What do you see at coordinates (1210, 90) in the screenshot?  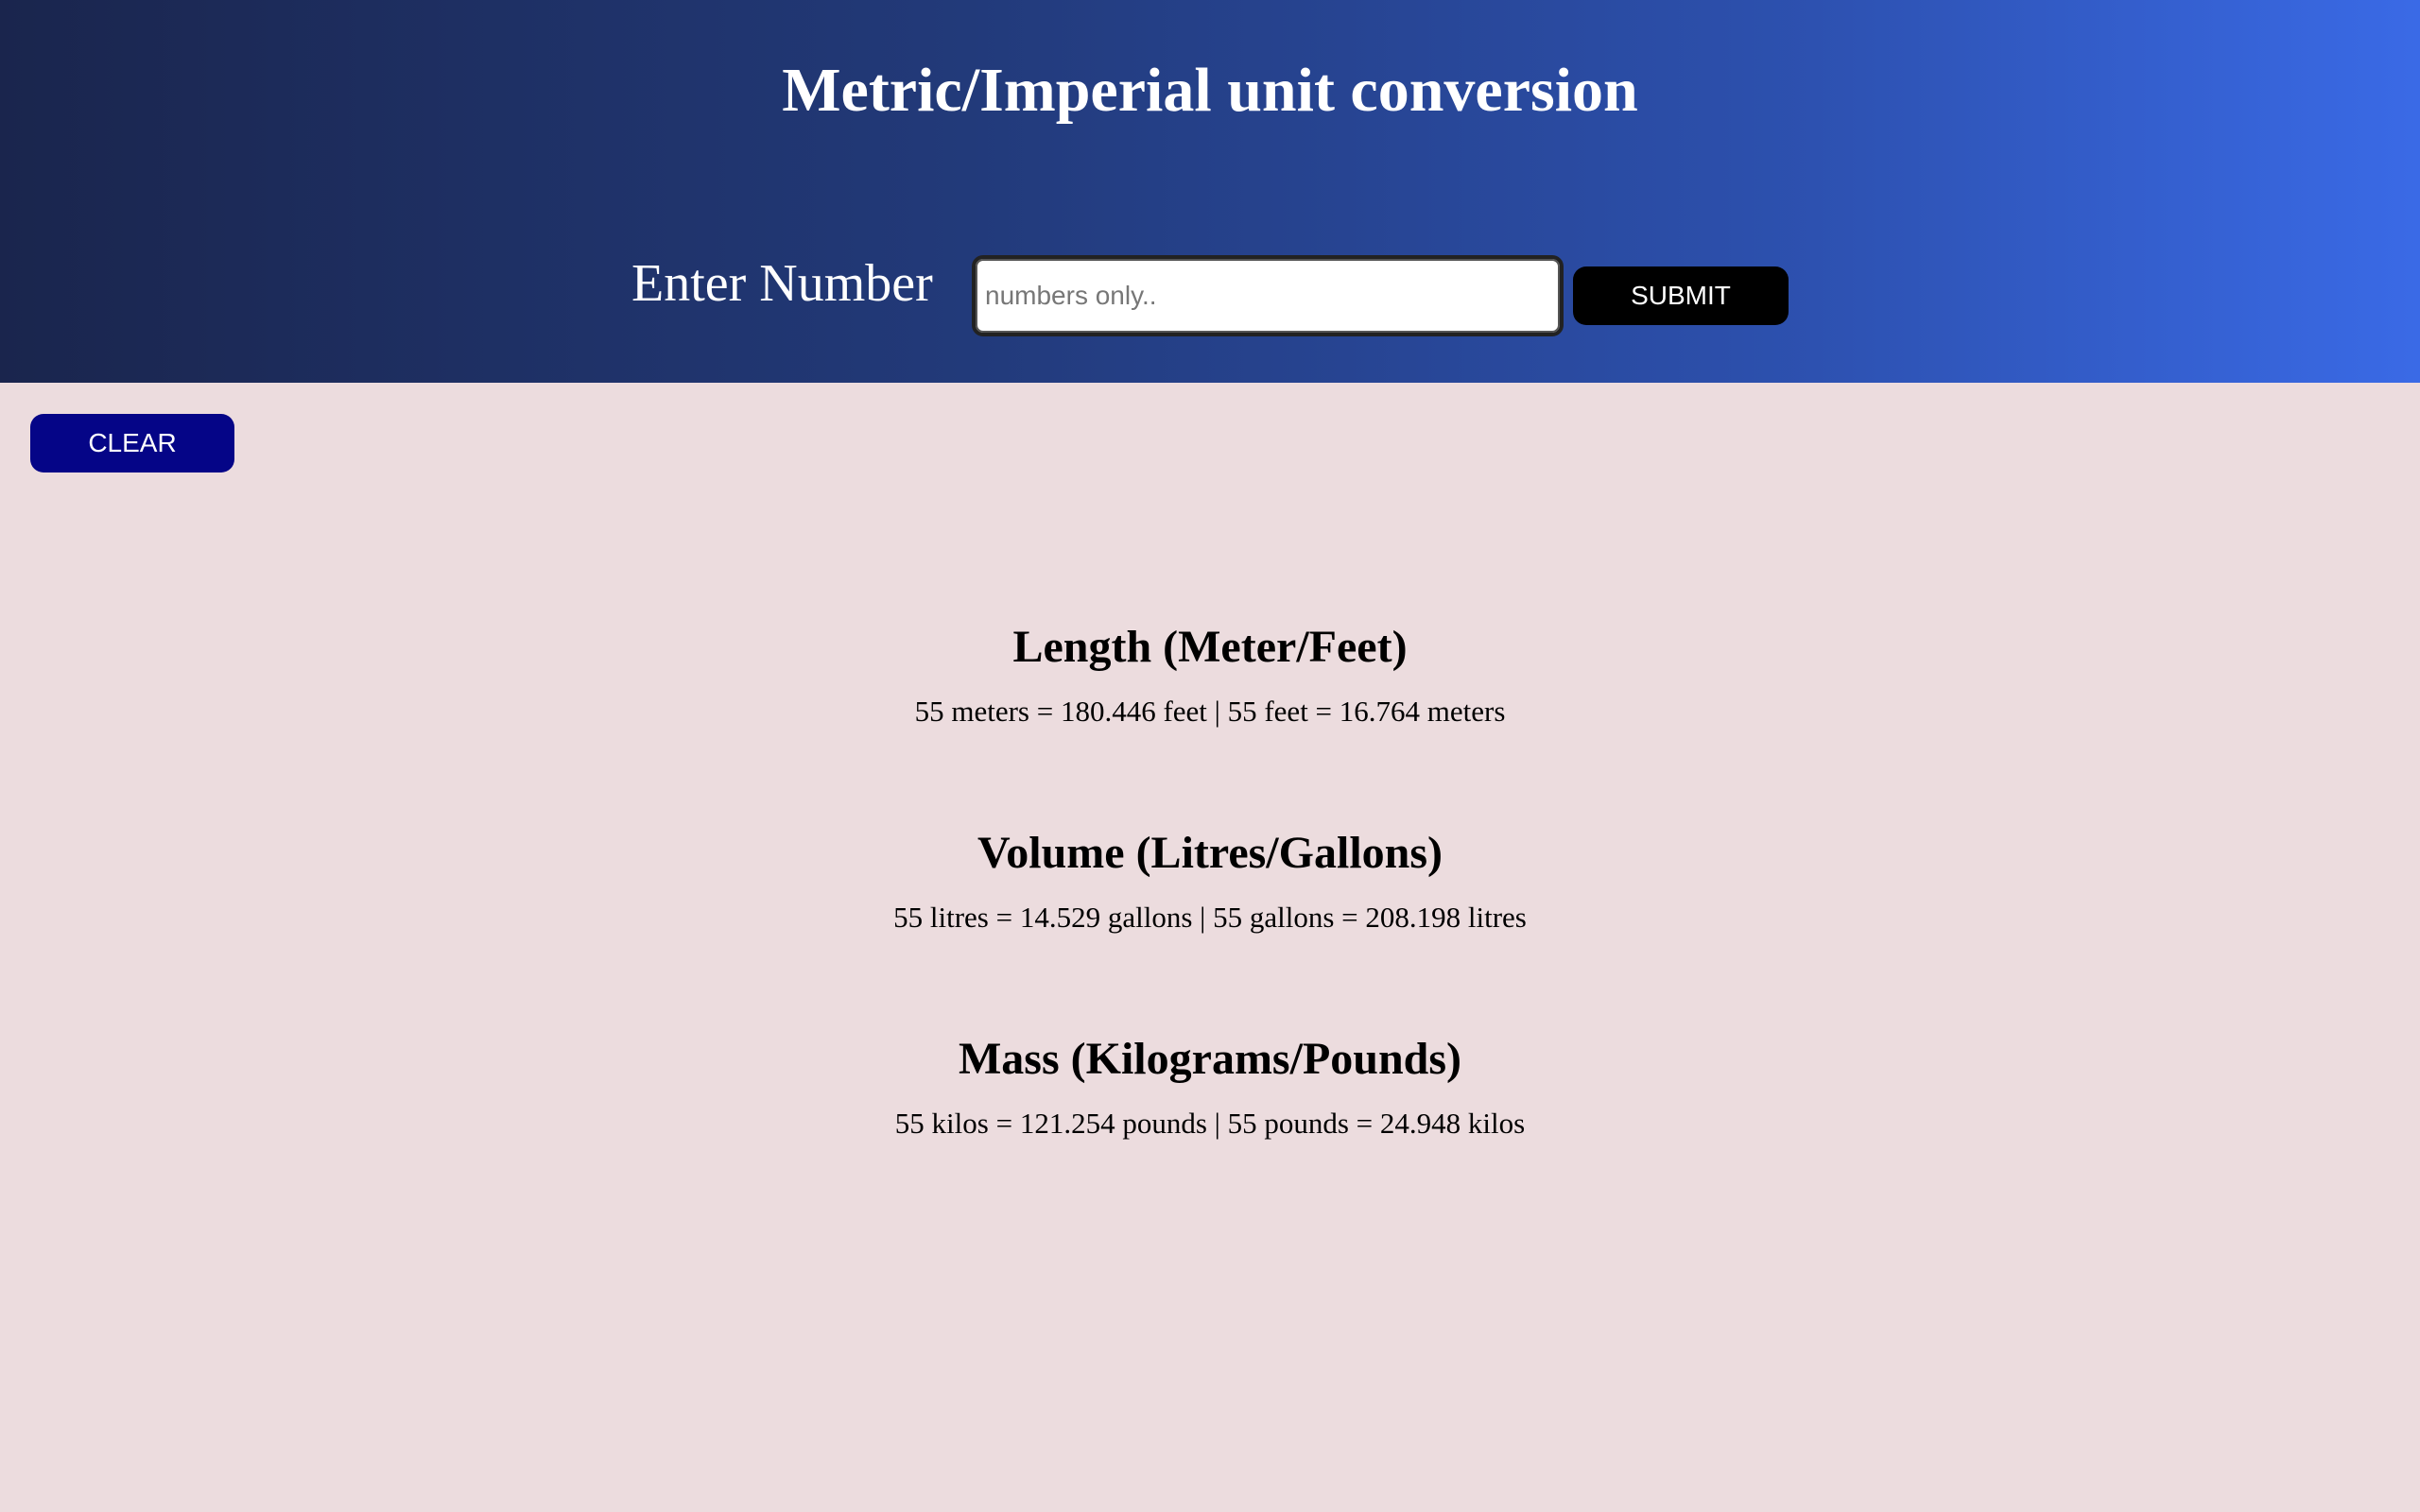 I see `page-title: Metric/Imperial unit conversion` at bounding box center [1210, 90].